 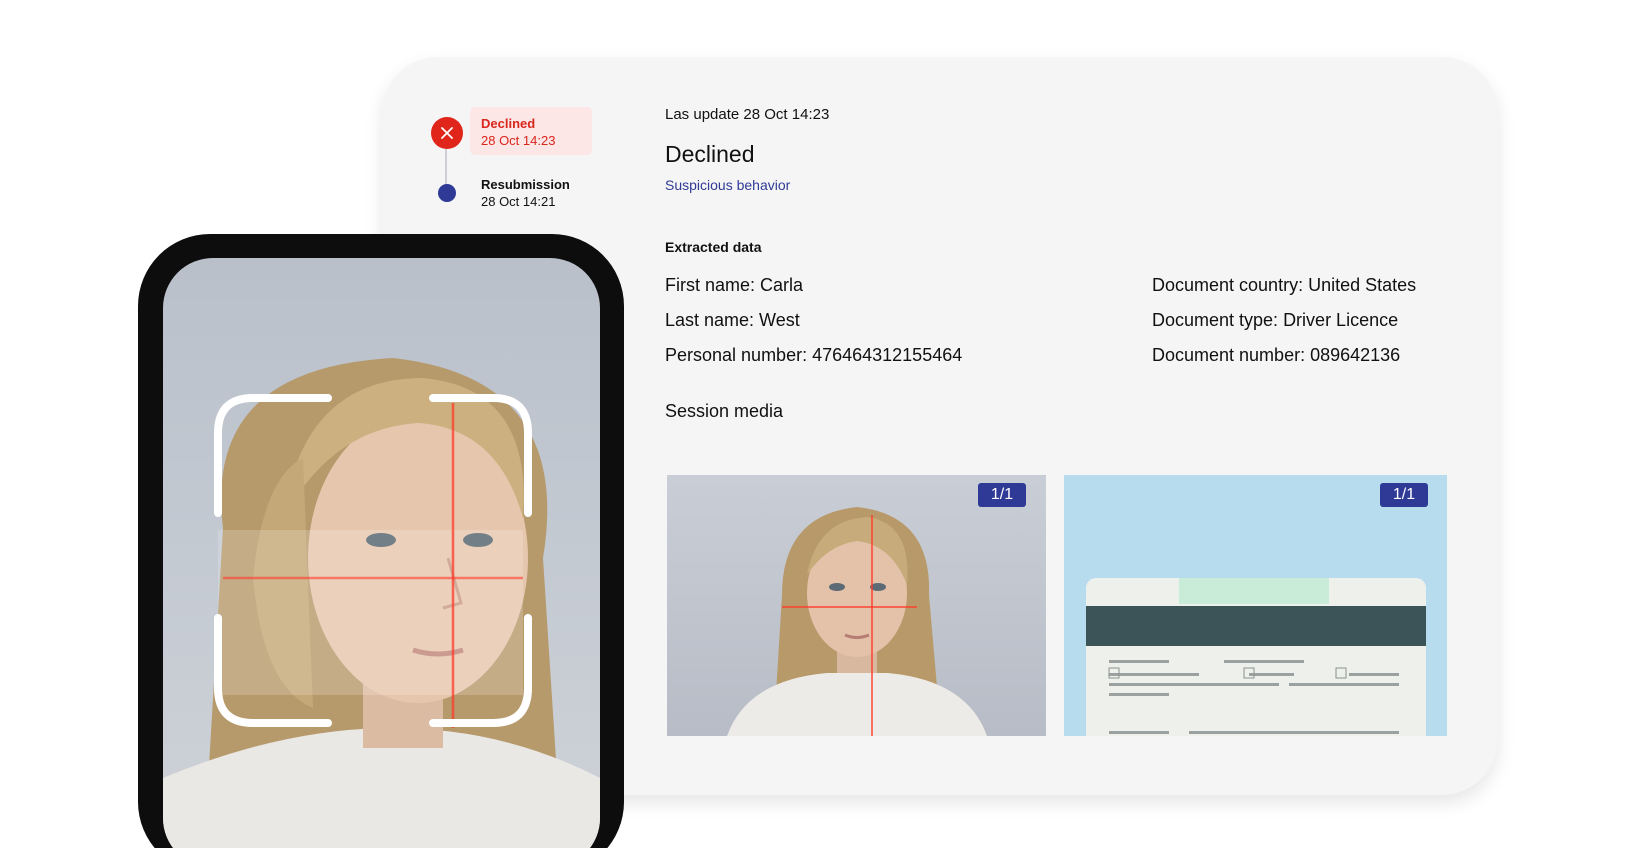 What do you see at coordinates (518, 201) in the screenshot?
I see `timeline-item-time: 28 Oct 14:21` at bounding box center [518, 201].